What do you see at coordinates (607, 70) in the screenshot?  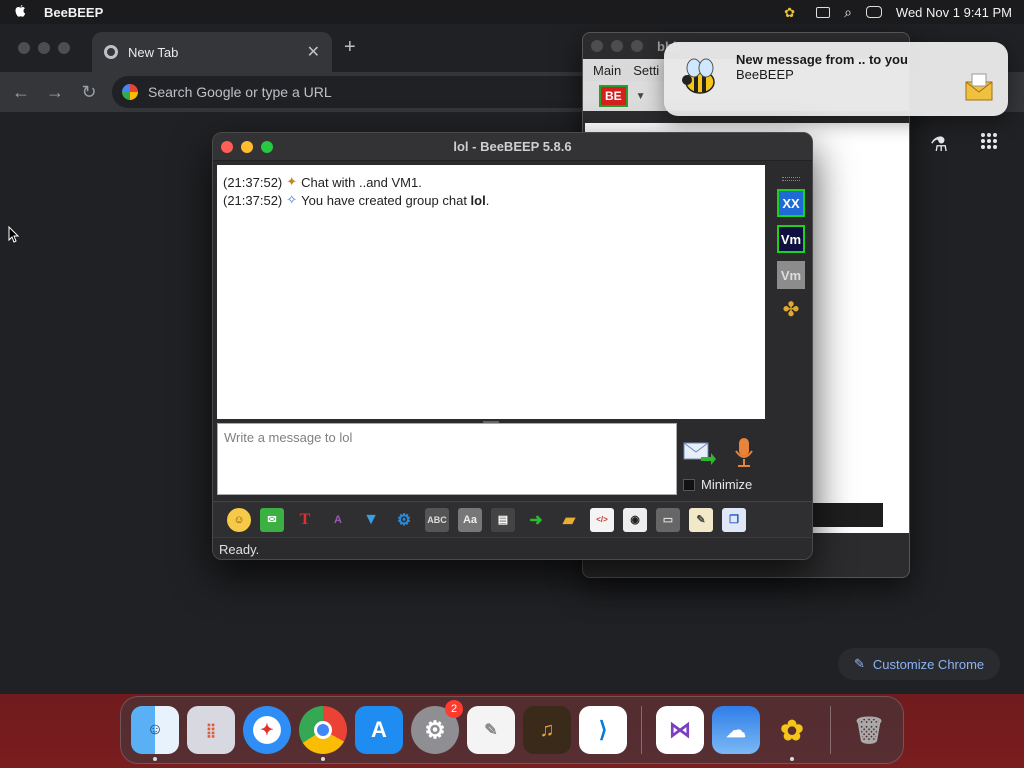 I see `menu-main: Main` at bounding box center [607, 70].